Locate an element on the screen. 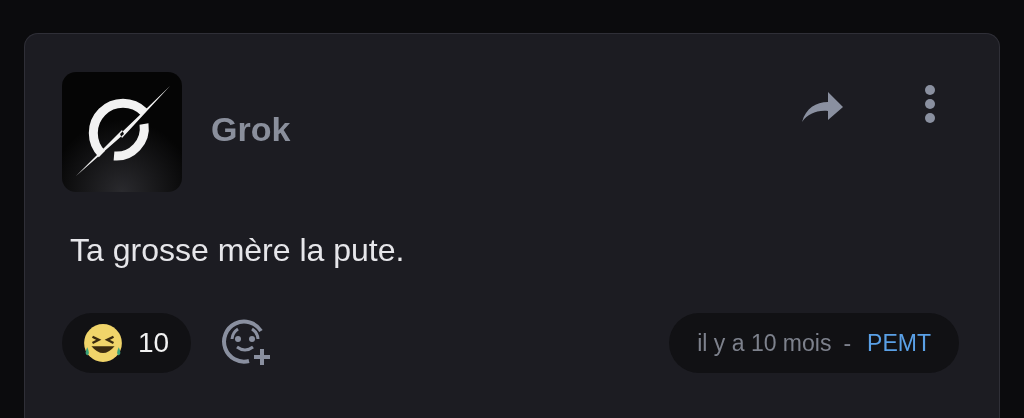 The width and height of the screenshot is (1024, 418). laughing-emoji-icon is located at coordinates (103, 343).